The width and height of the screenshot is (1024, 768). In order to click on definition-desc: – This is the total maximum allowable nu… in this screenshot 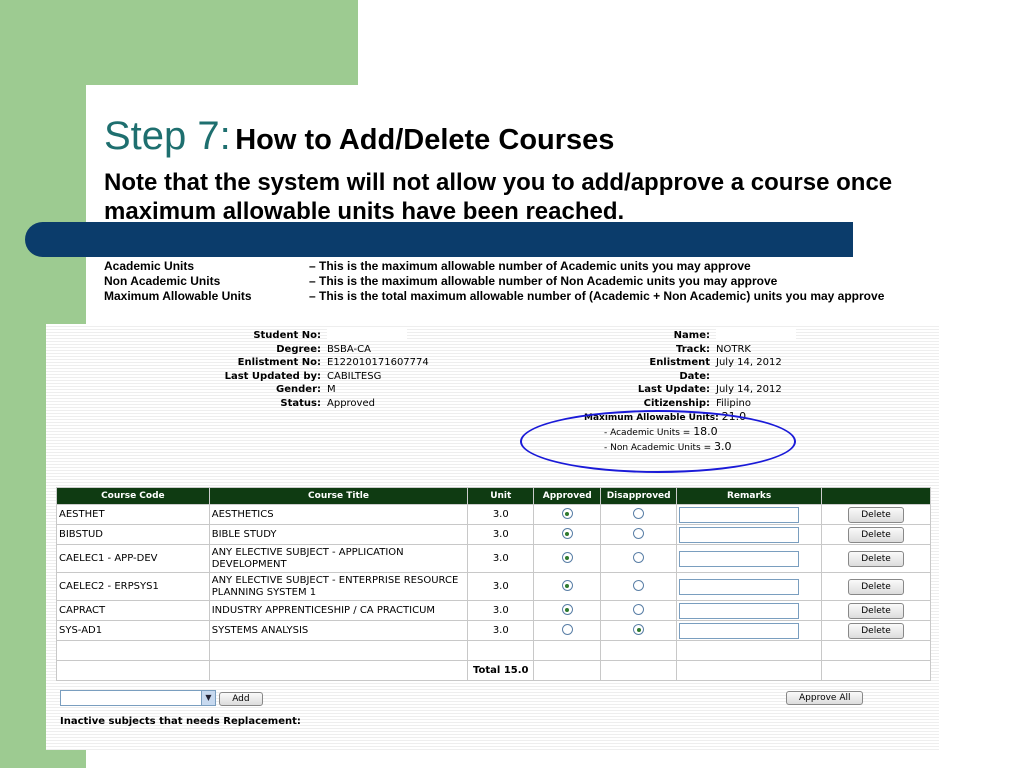, I will do `click(597, 296)`.